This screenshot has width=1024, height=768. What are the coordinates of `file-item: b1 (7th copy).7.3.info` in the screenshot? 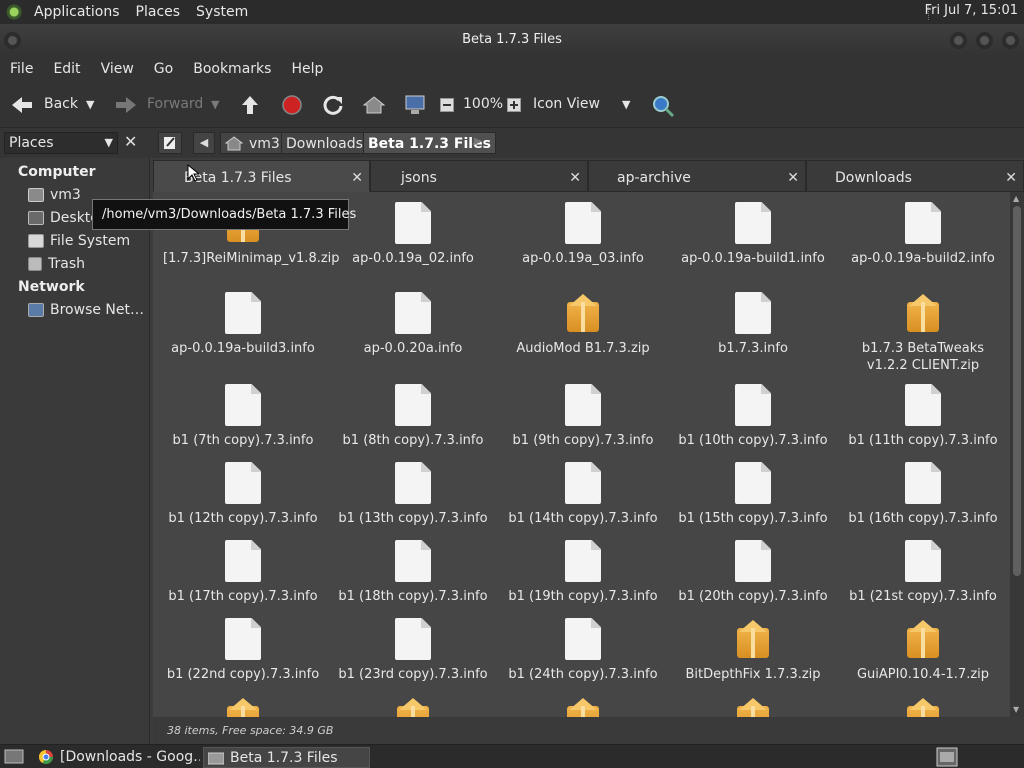 It's located at (243, 416).